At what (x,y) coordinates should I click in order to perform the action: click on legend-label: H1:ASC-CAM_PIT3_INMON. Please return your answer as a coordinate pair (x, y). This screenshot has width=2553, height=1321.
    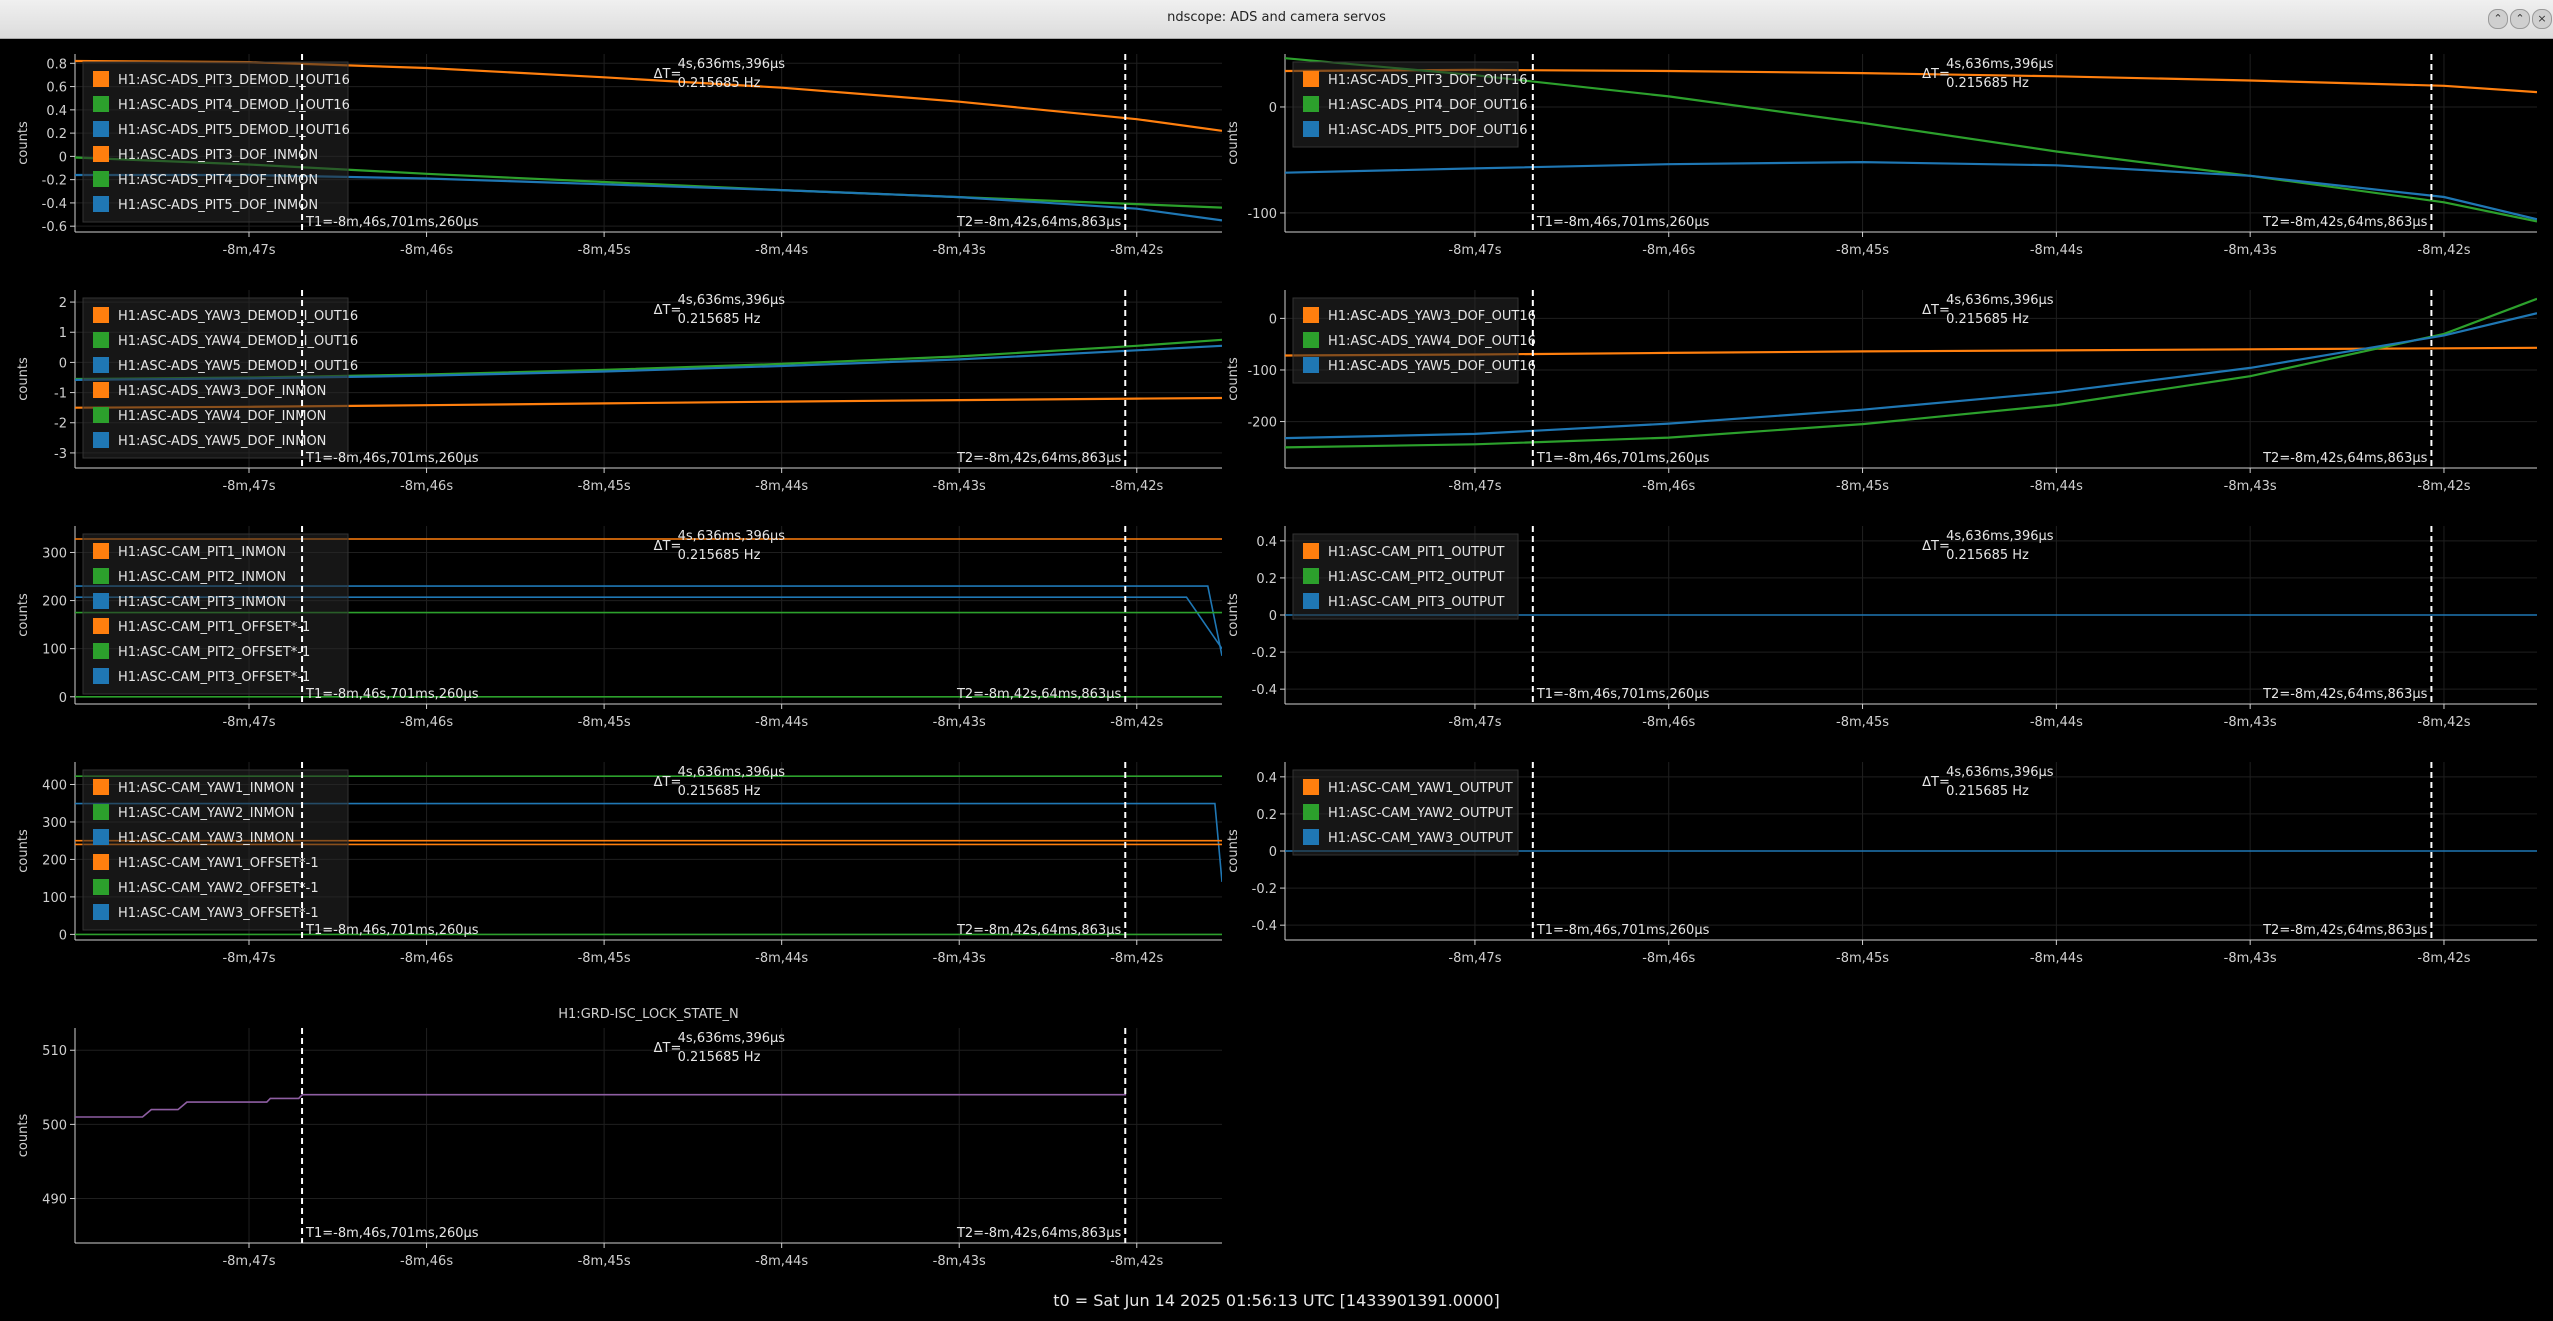
    Looking at the image, I should click on (202, 602).